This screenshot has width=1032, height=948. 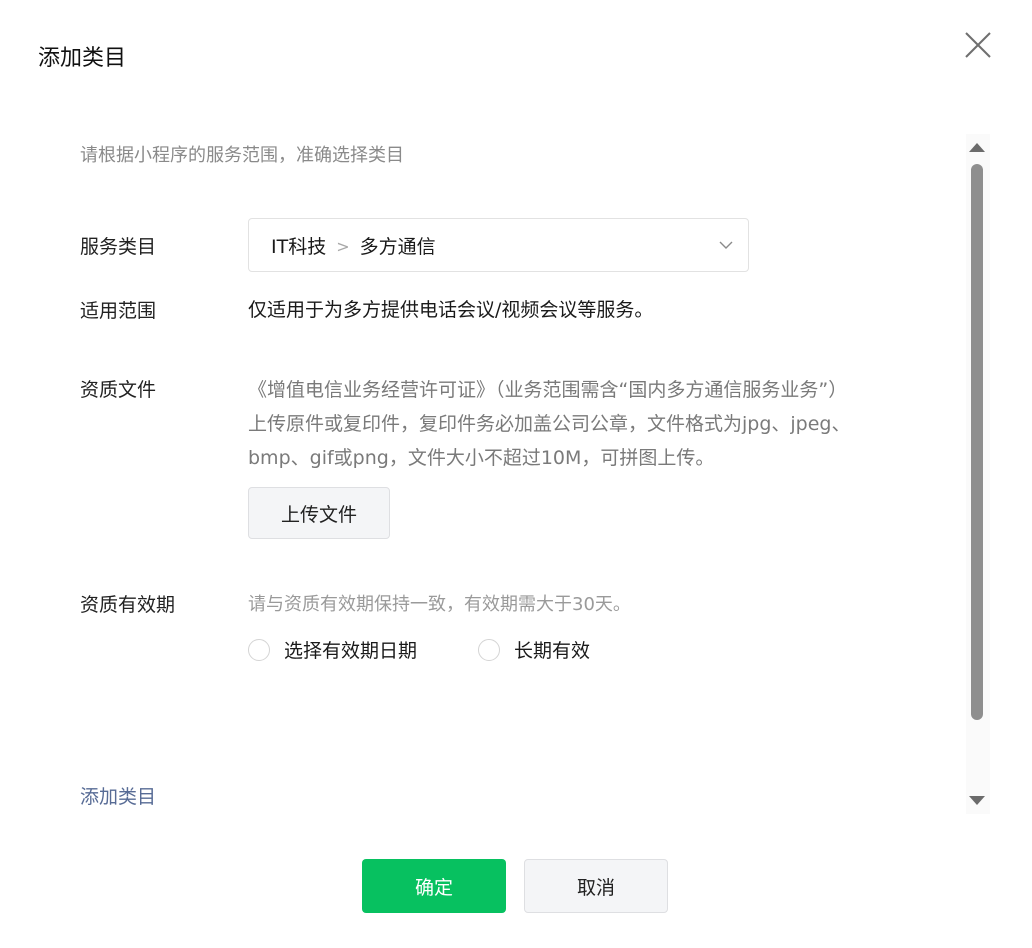 I want to click on add-category-link: 添加类目, so click(x=118, y=795).